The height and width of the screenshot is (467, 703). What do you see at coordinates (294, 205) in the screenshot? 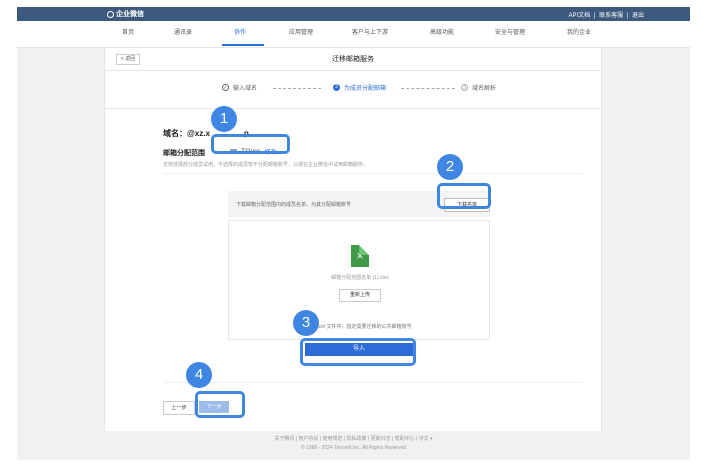
I see `download-bar-text: 下载邮箱分配范围内的成员名单，为其分配邮箱账号` at bounding box center [294, 205].